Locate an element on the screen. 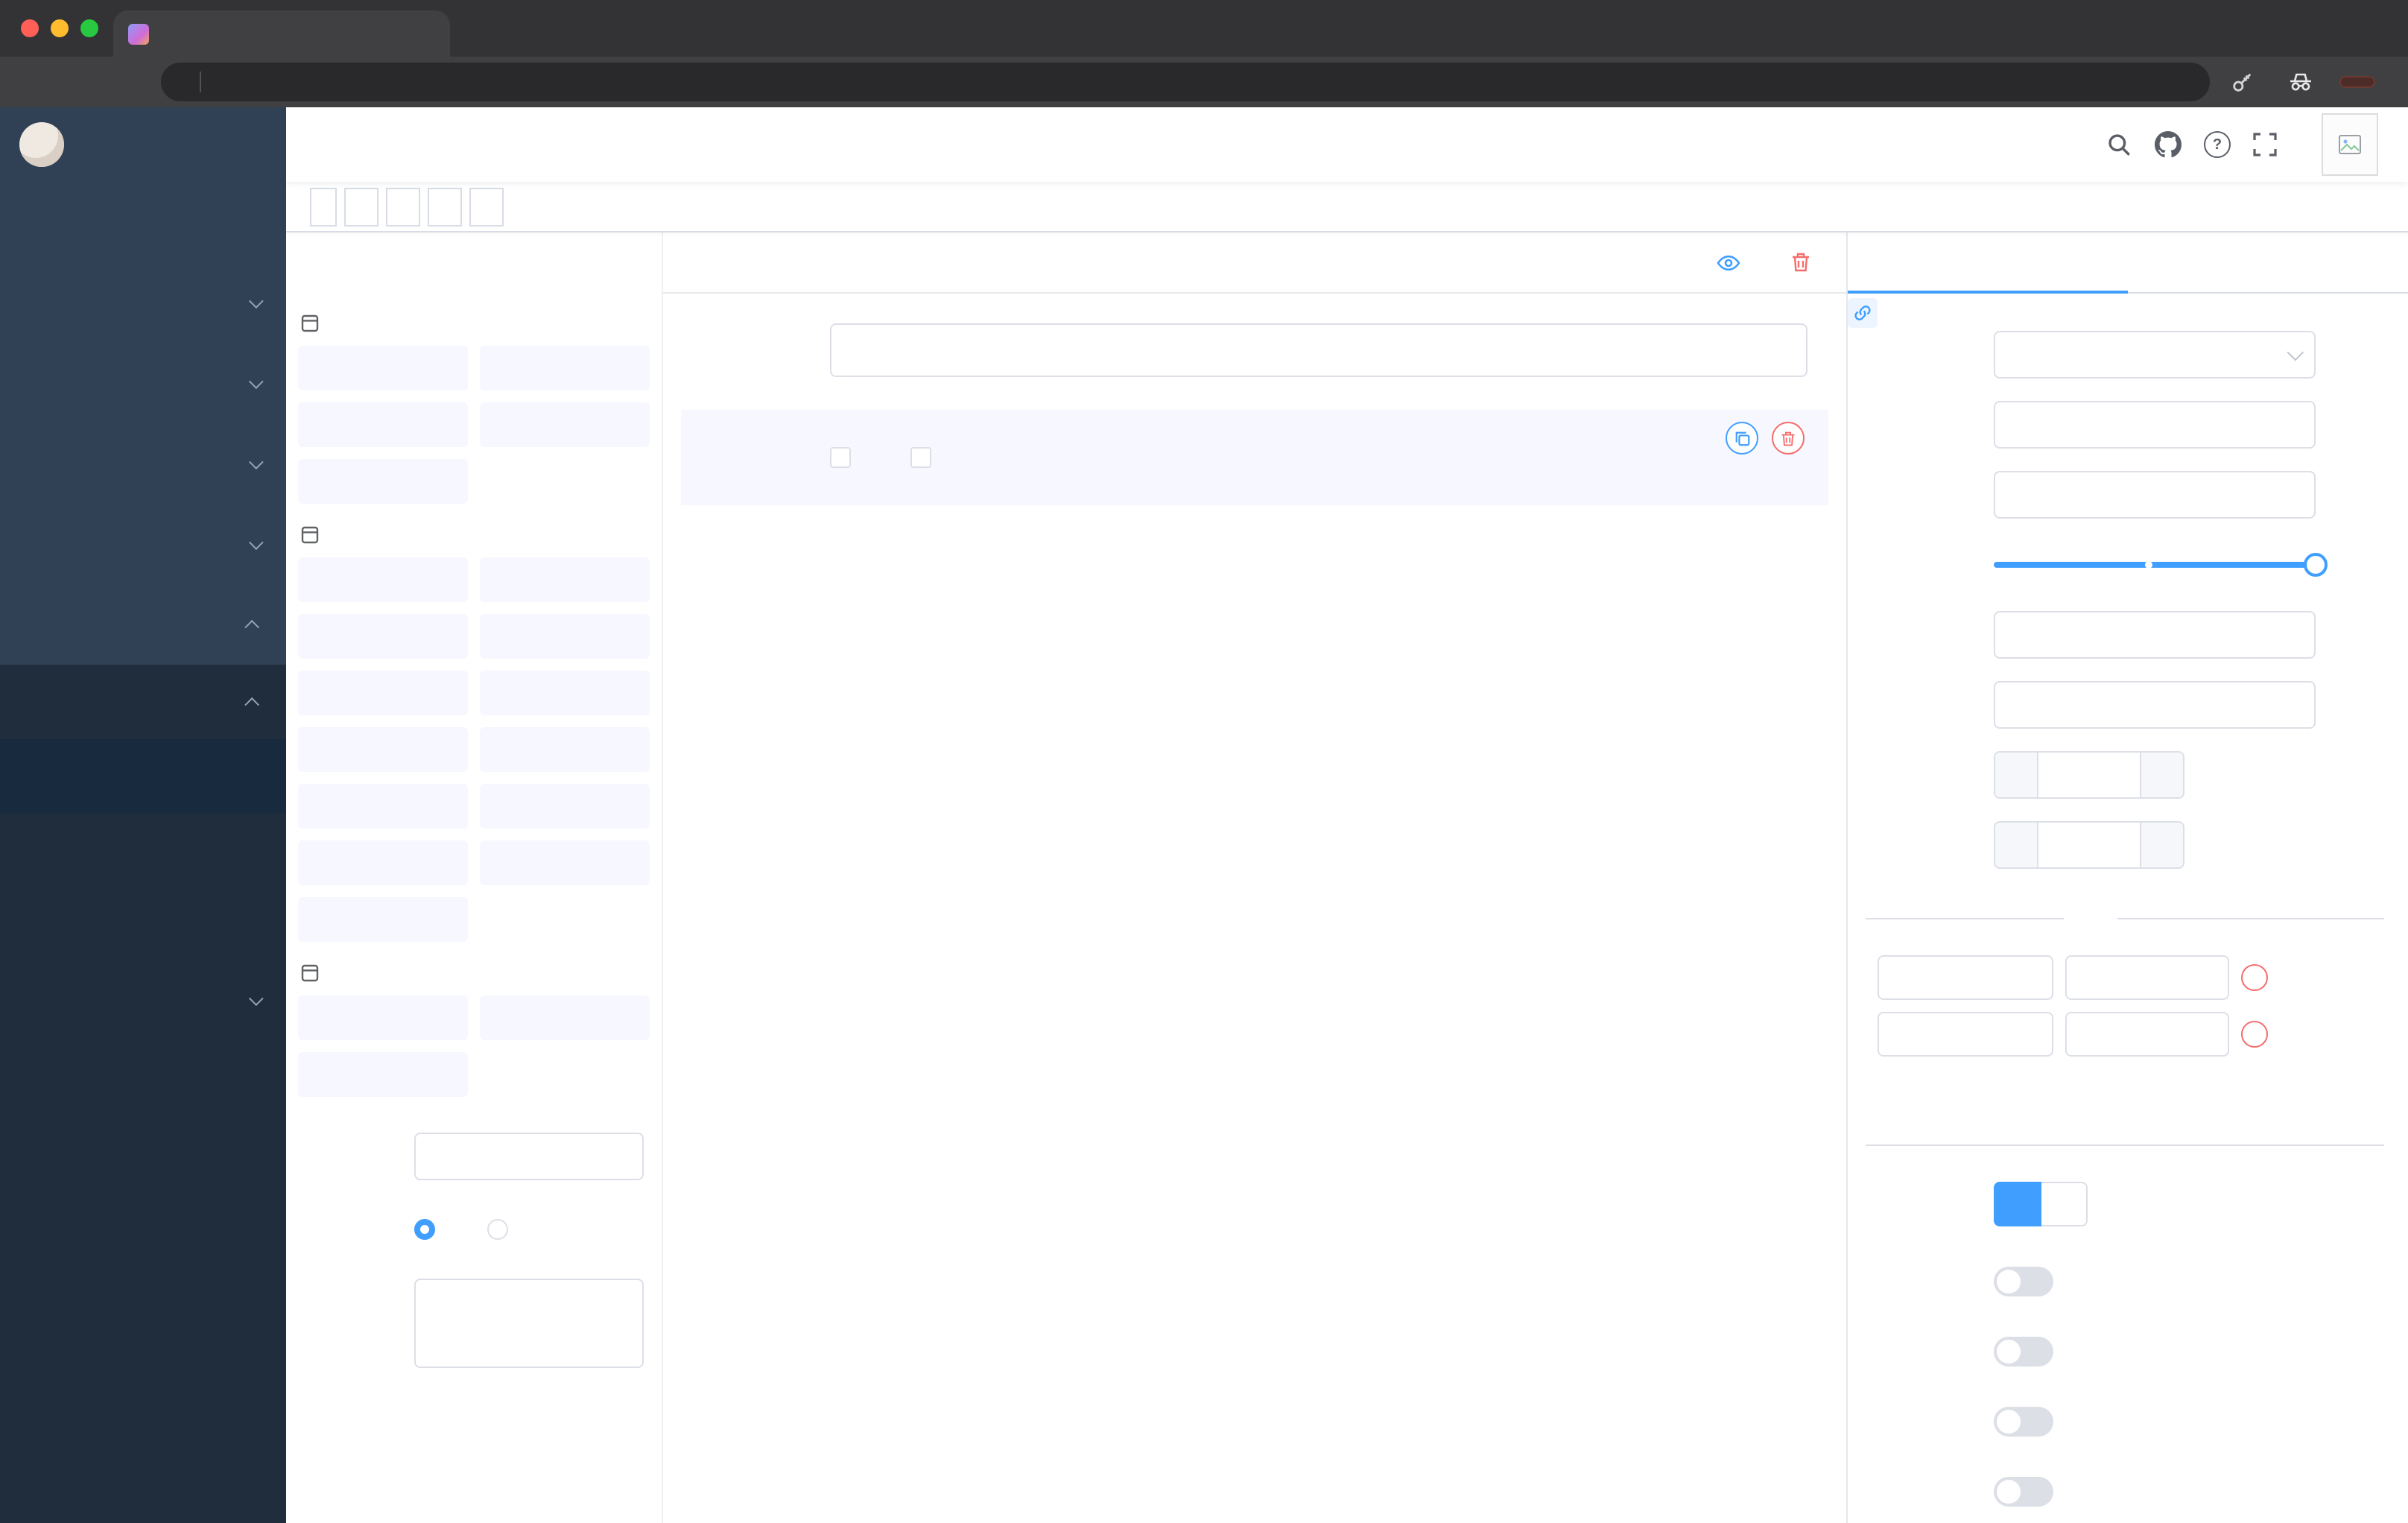  sidebar-item-process-model is located at coordinates (143, 925).